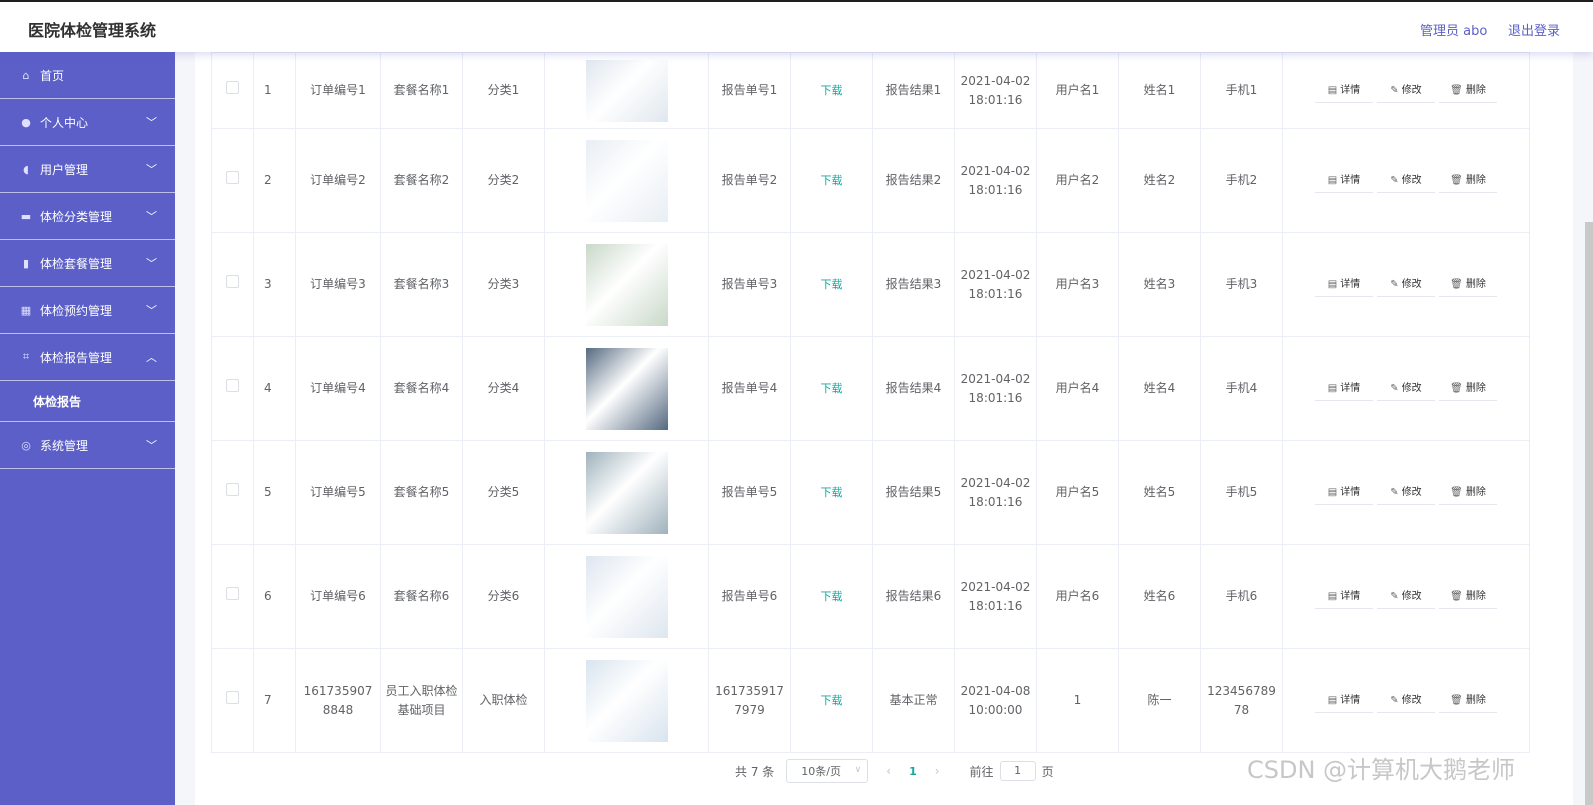  What do you see at coordinates (913, 284) in the screenshot?
I see `report-result: 报告结果3` at bounding box center [913, 284].